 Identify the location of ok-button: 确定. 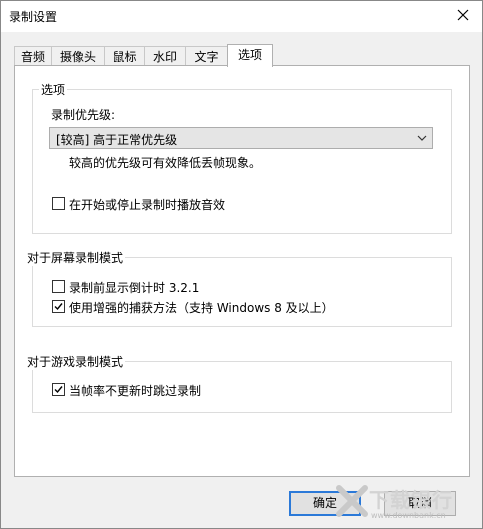
(325, 503).